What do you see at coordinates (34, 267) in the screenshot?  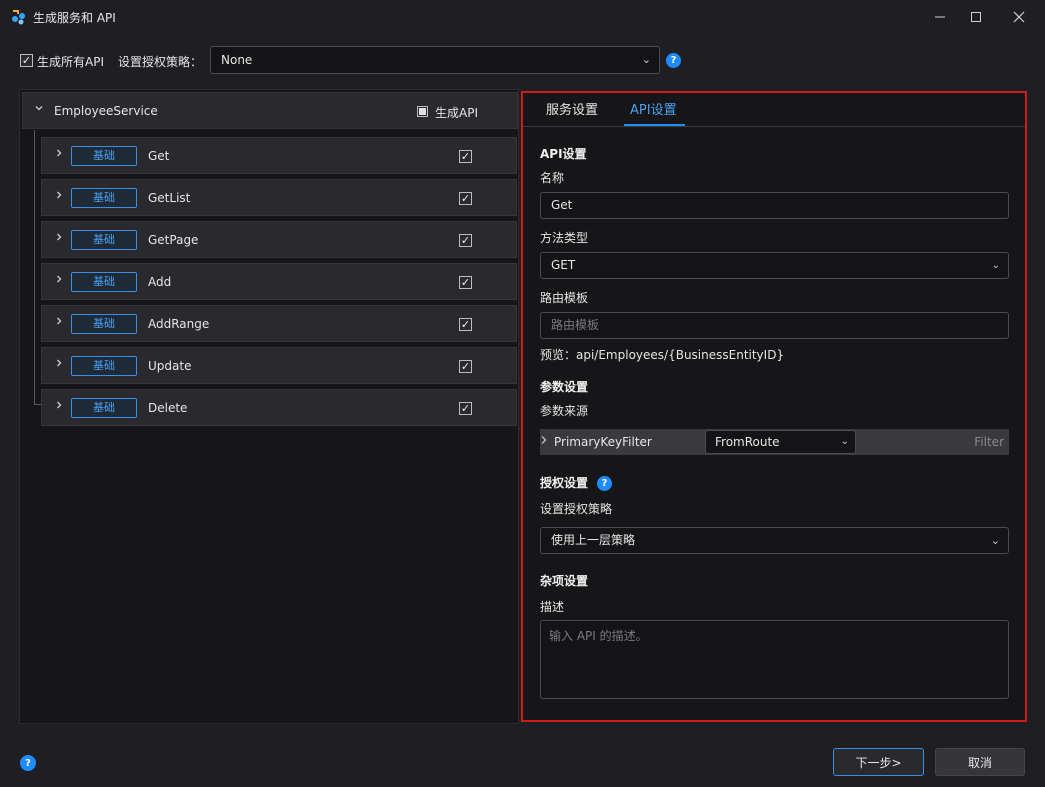 I see `tree-connector` at bounding box center [34, 267].